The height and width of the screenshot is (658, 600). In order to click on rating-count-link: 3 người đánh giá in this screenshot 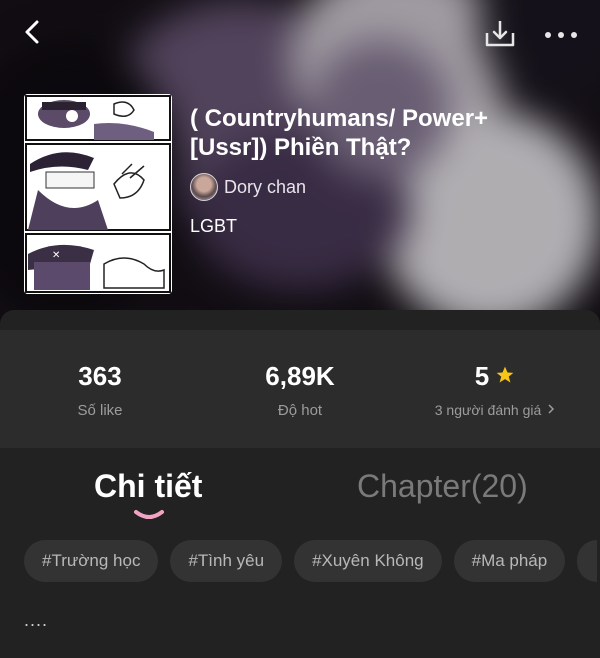, I will do `click(495, 410)`.